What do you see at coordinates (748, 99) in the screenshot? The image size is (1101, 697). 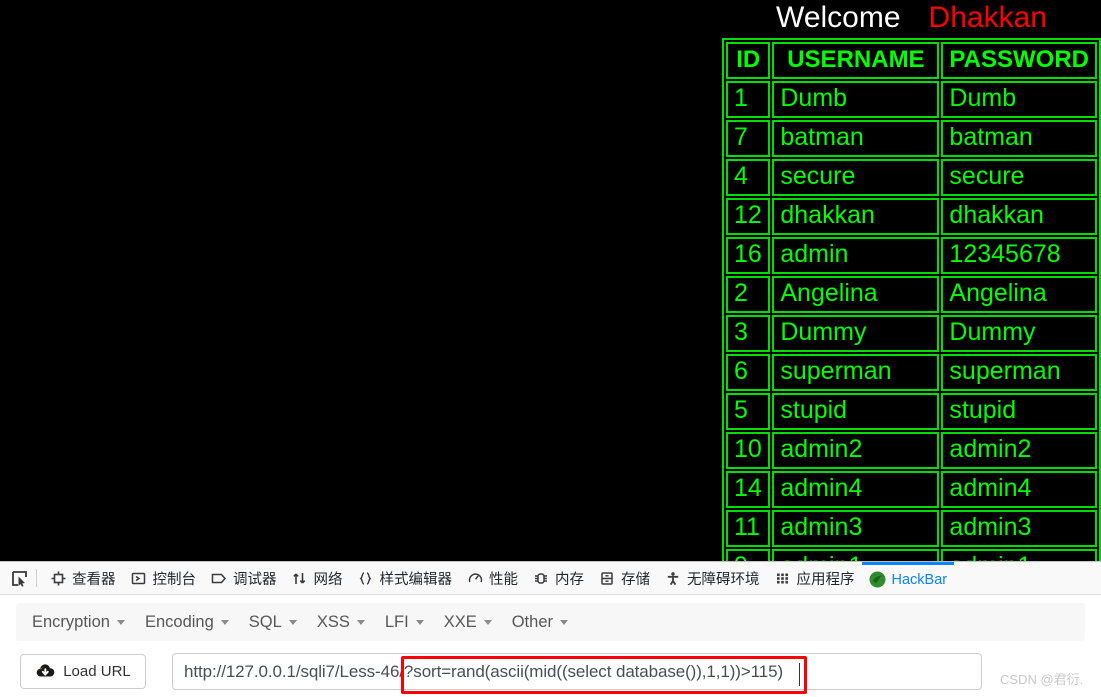 I see `cell-id: 1` at bounding box center [748, 99].